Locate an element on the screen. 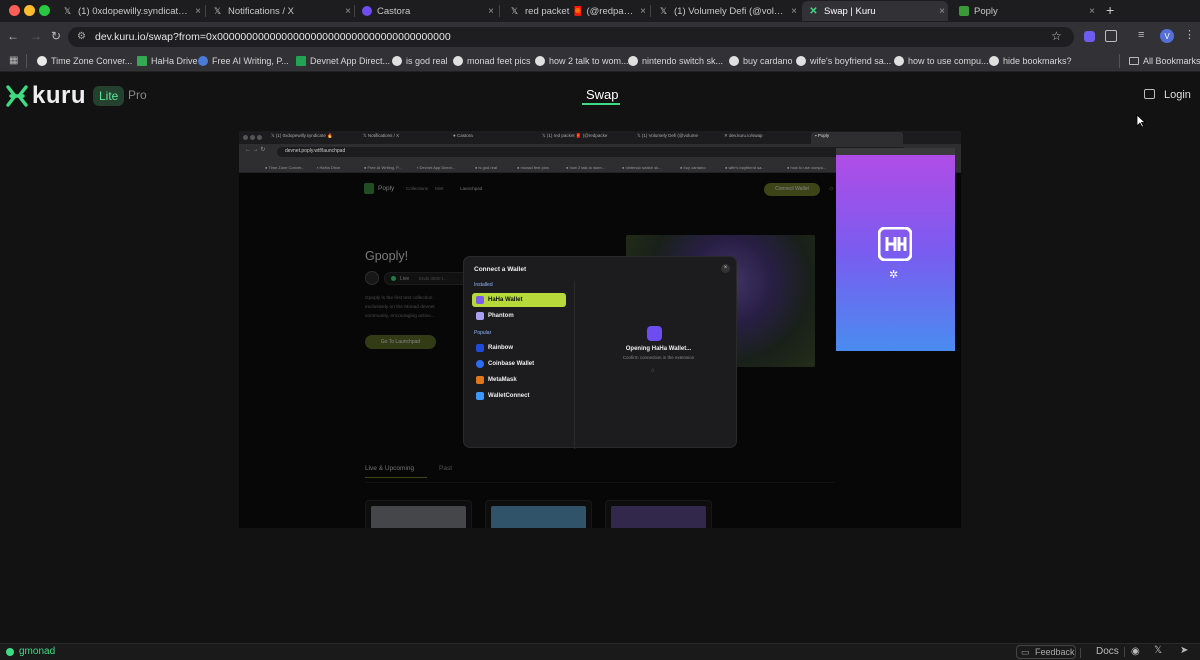 The width and height of the screenshot is (1200, 660). close-window-button is located at coordinates (14, 10).